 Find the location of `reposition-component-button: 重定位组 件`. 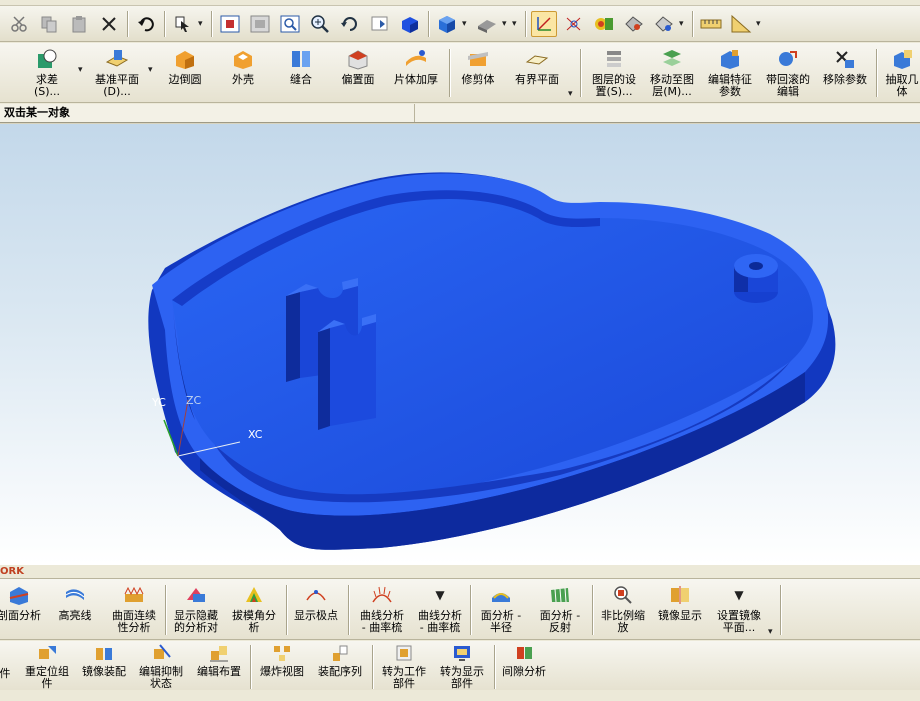

reposition-component-button: 重定位组 件 is located at coordinates (47, 670).